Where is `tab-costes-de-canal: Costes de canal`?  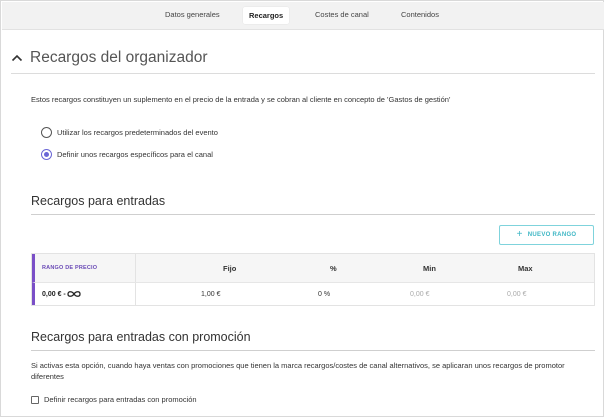
tab-costes-de-canal: Costes de canal is located at coordinates (342, 14).